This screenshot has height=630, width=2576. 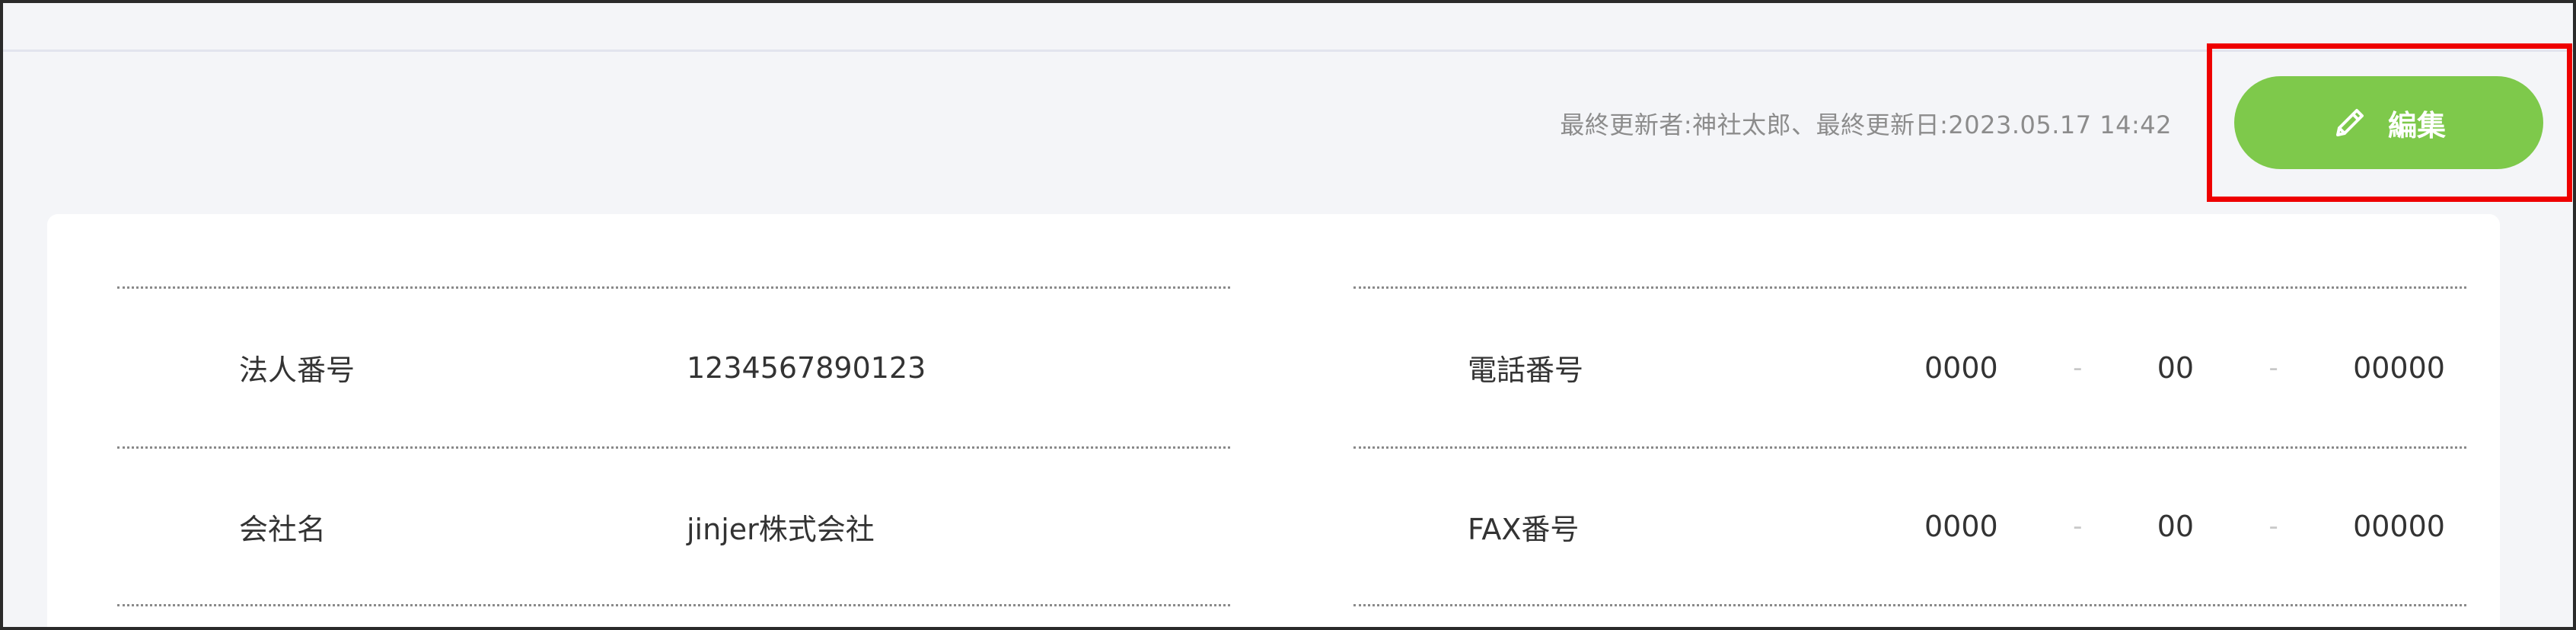 What do you see at coordinates (297, 370) in the screenshot?
I see `corporate-number-label: 法人番号` at bounding box center [297, 370].